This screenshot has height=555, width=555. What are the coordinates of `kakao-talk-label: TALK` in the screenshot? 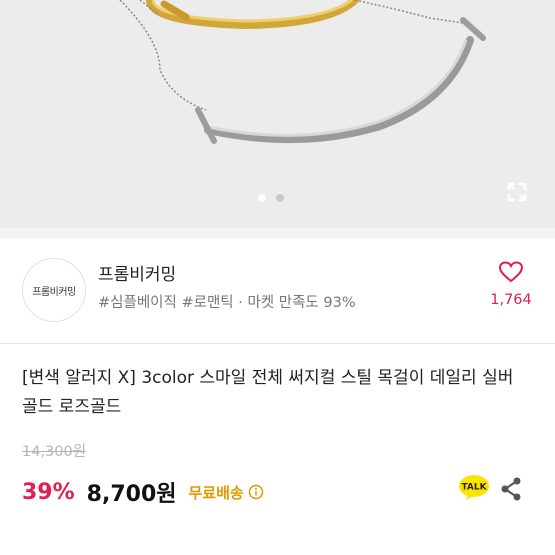 It's located at (474, 488).